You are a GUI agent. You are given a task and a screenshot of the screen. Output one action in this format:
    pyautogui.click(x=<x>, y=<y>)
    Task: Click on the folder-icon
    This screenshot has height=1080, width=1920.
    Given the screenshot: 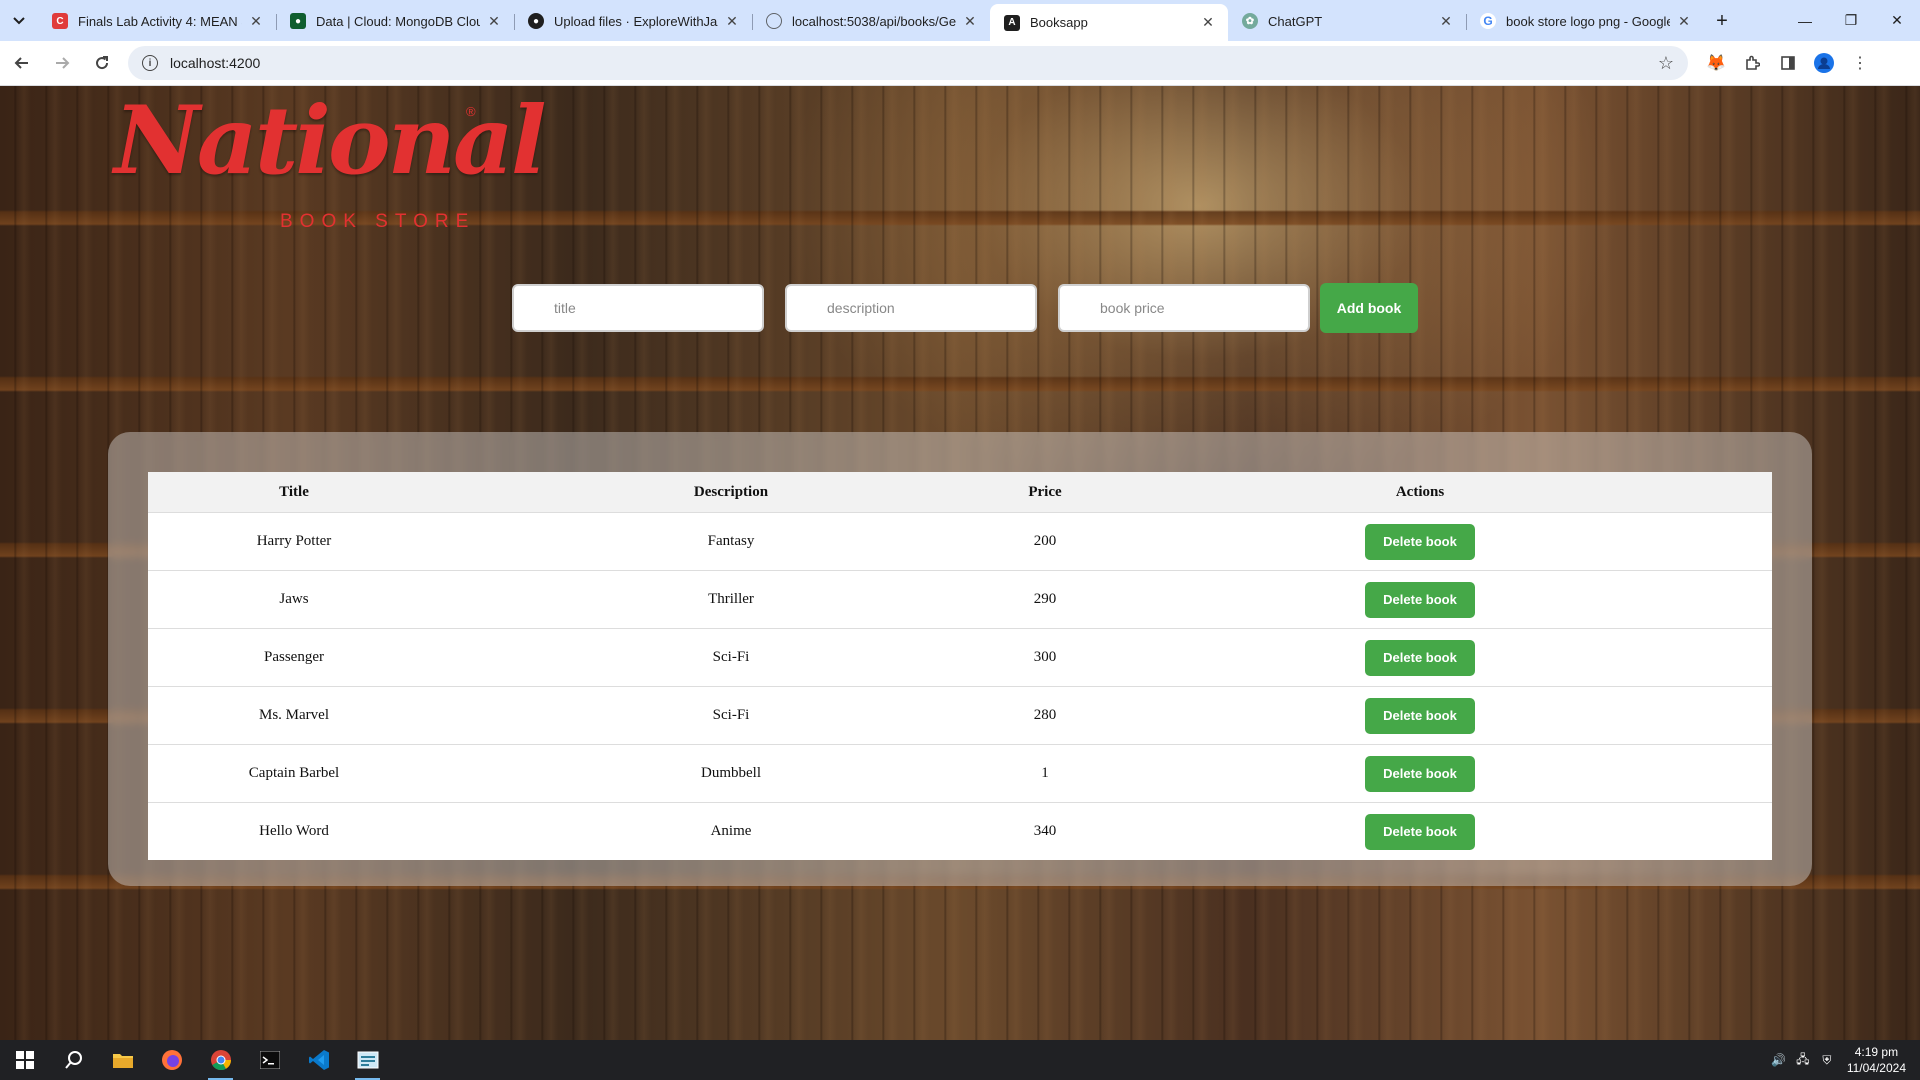 What is the action you would take?
    pyautogui.click(x=122, y=1061)
    